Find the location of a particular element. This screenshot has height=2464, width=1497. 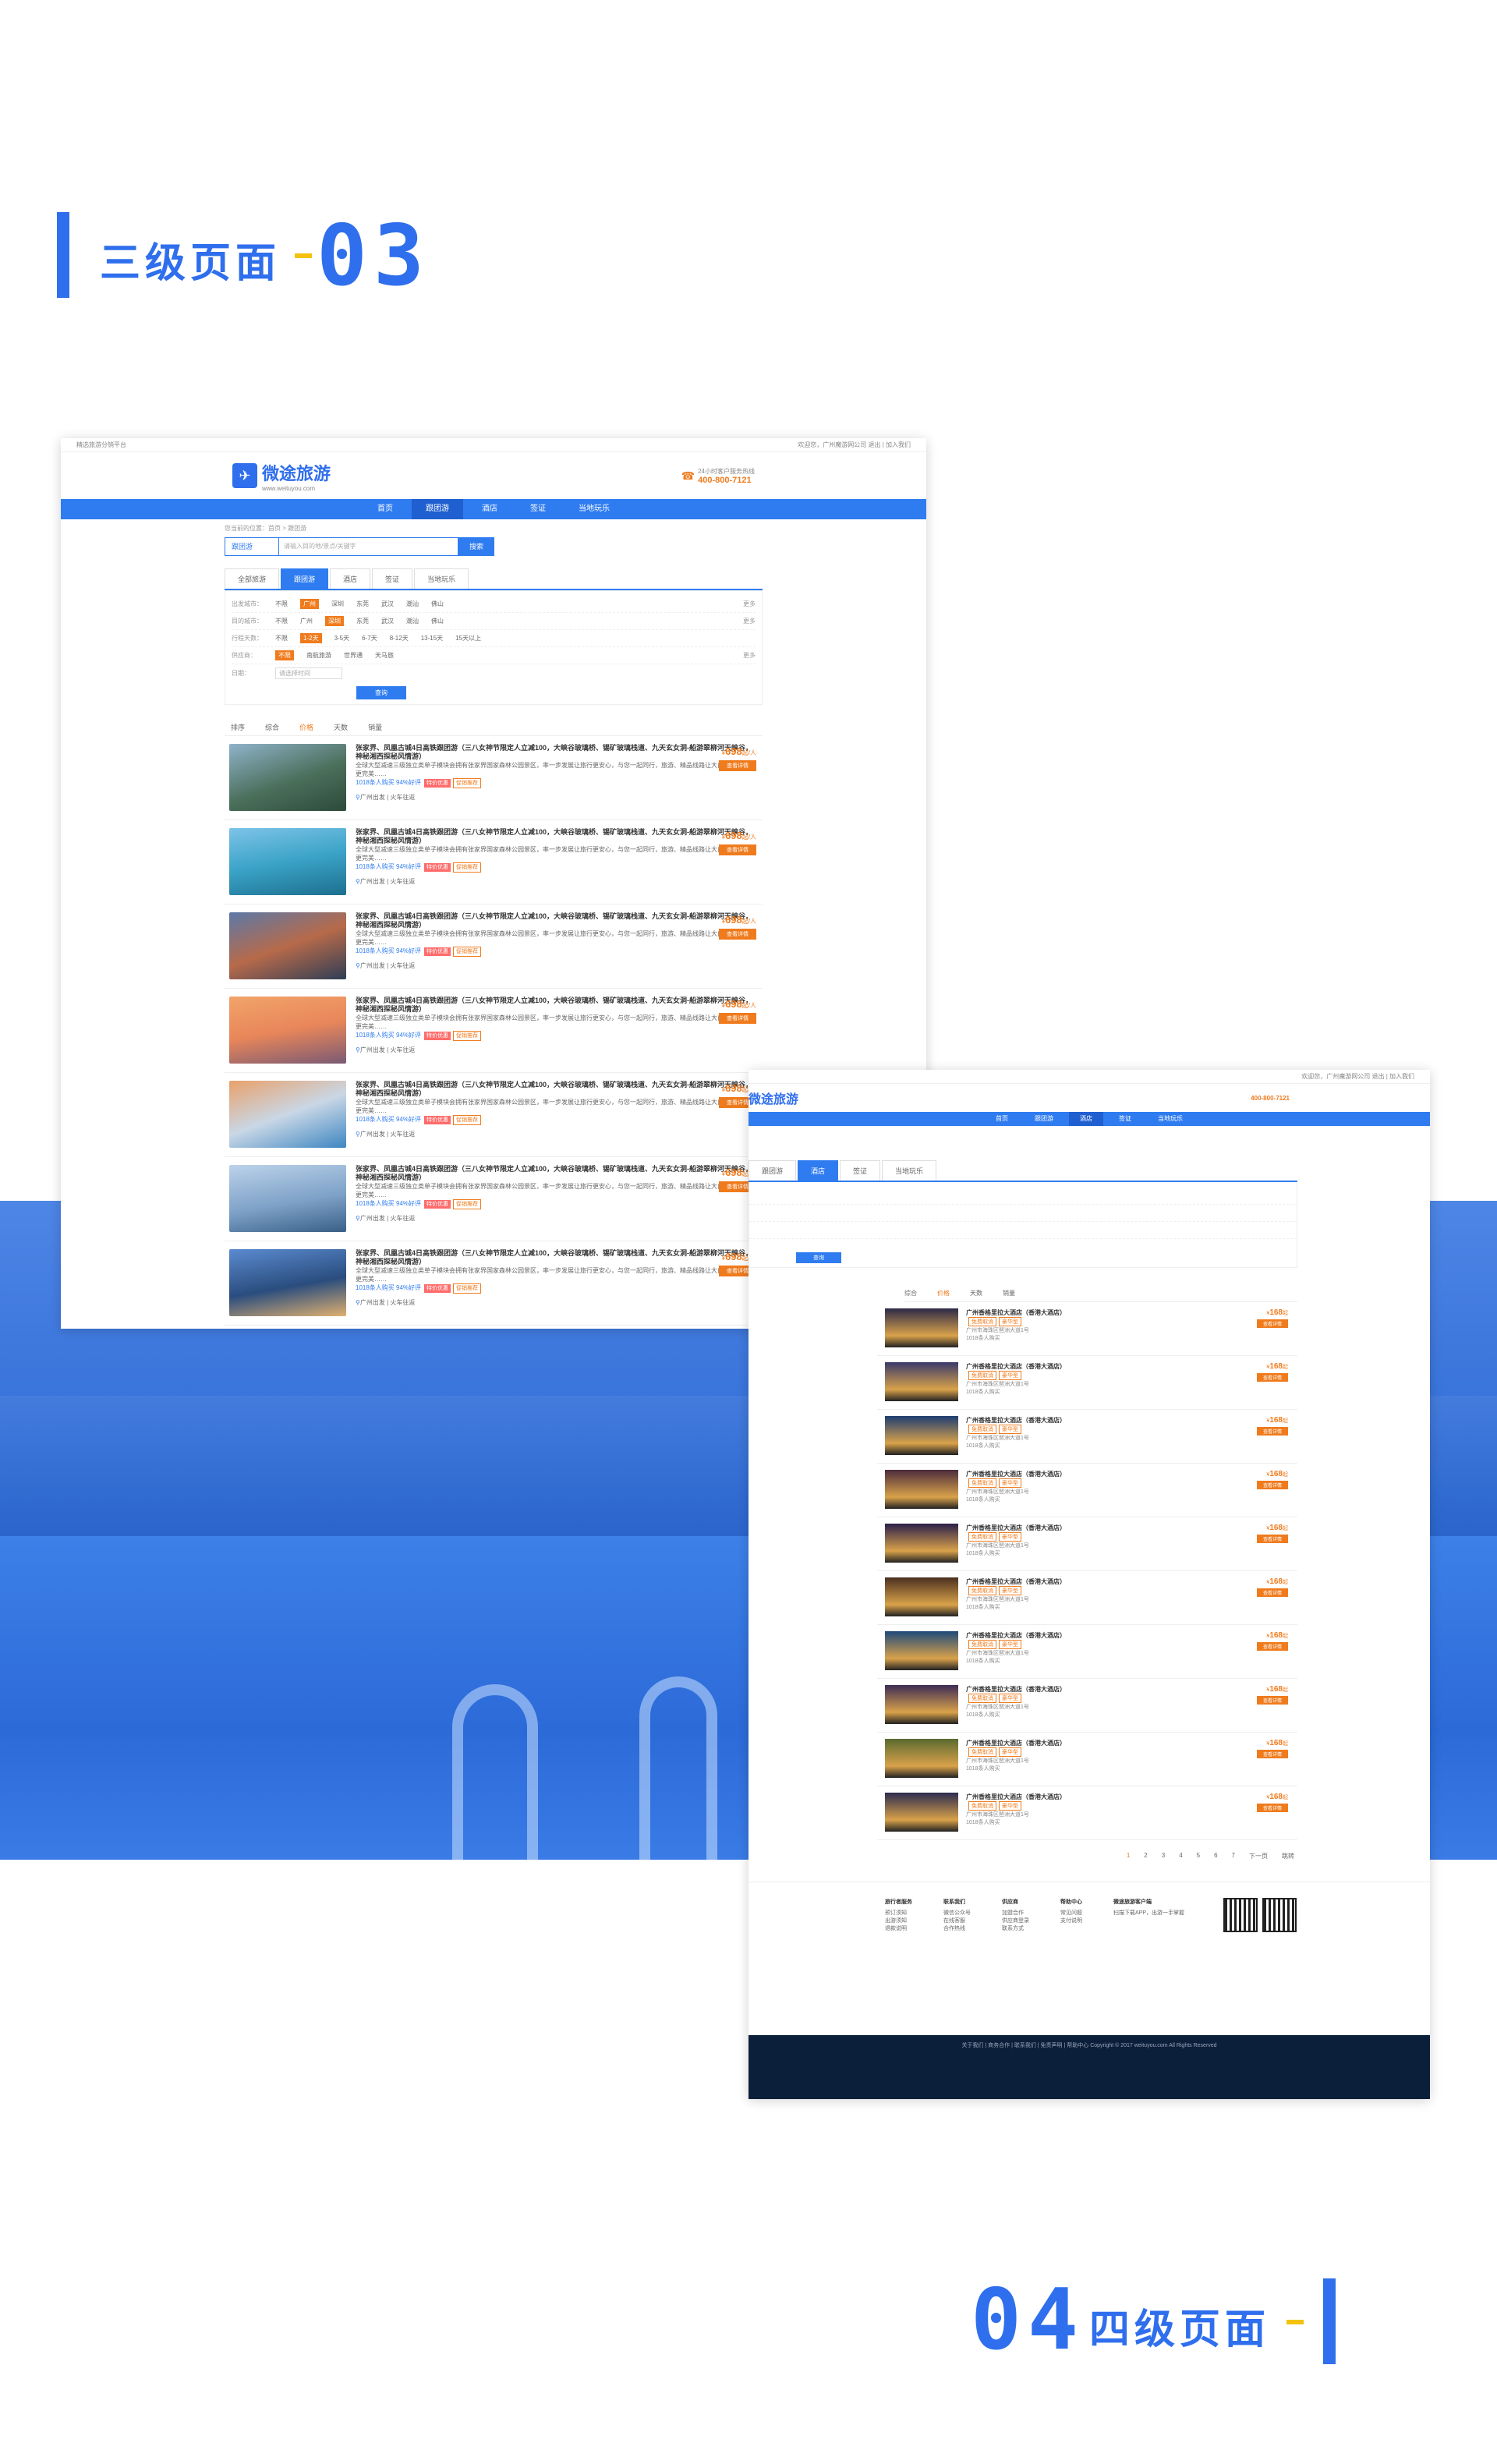

sort-option: 价格 is located at coordinates (306, 727).